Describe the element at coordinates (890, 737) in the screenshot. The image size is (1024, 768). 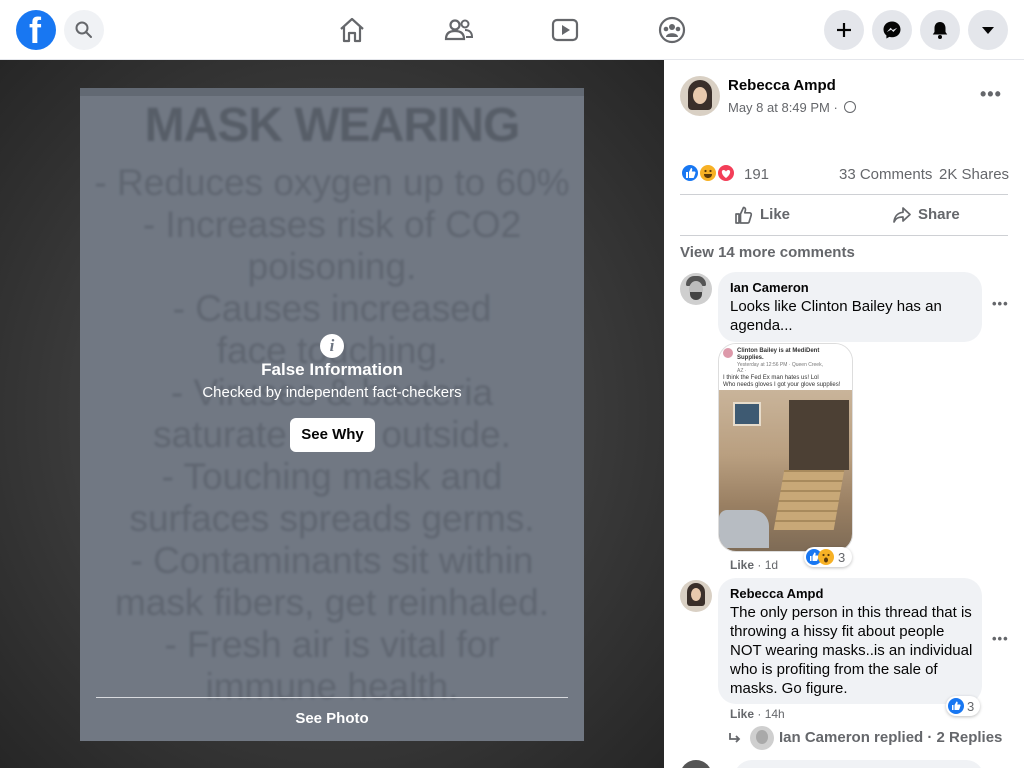
I see `view-replies-link: Ian Cameron replied · 2 Replies` at that location.